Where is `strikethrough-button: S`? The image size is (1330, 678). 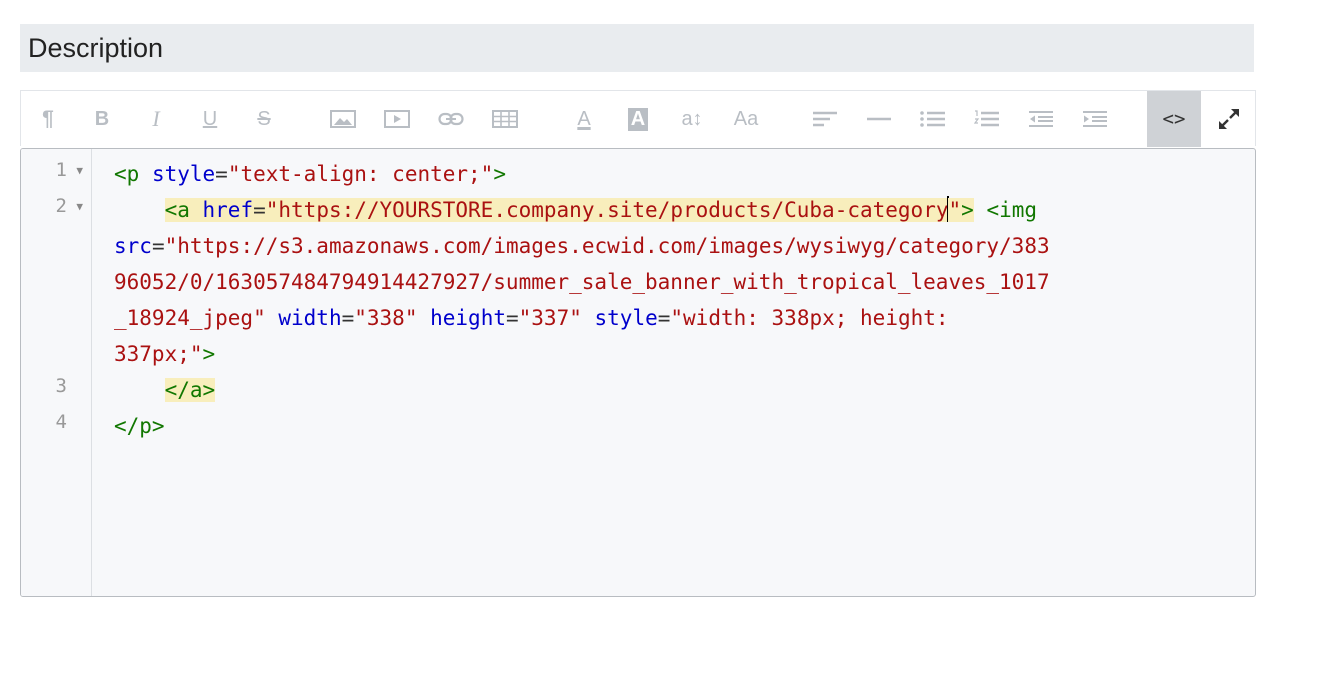 strikethrough-button: S is located at coordinates (264, 119).